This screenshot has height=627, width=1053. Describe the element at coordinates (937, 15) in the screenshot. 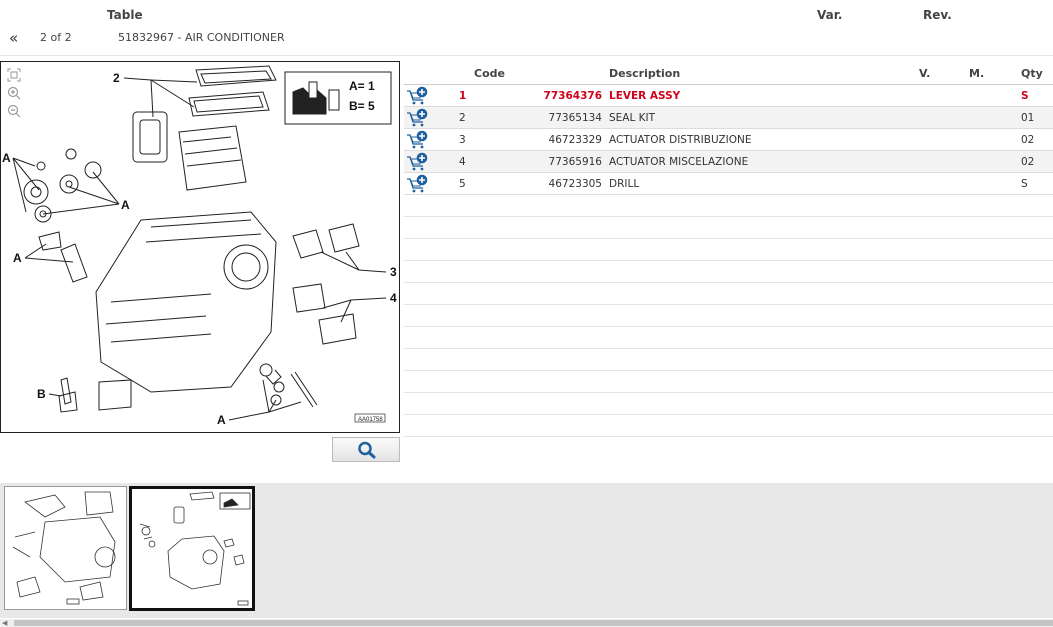

I see `rev-label: Rev.` at that location.